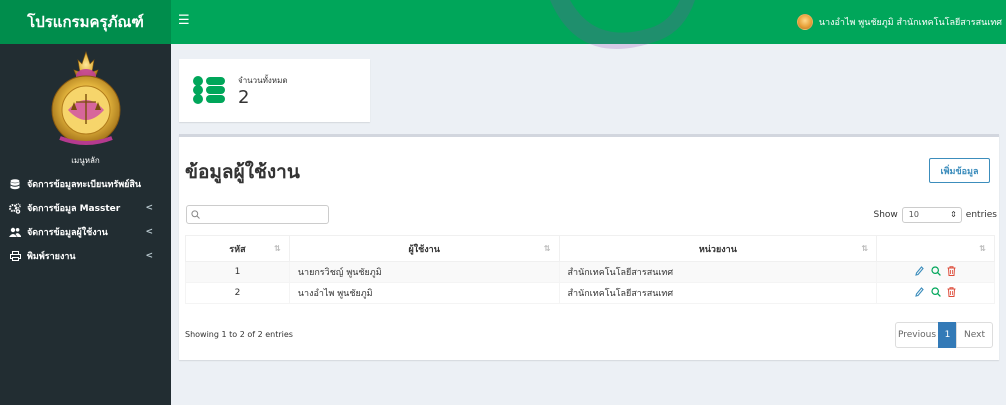 The height and width of the screenshot is (405, 1006). What do you see at coordinates (85, 22) in the screenshot?
I see `app-logo: โปรแกรมครุภัณฑ์` at bounding box center [85, 22].